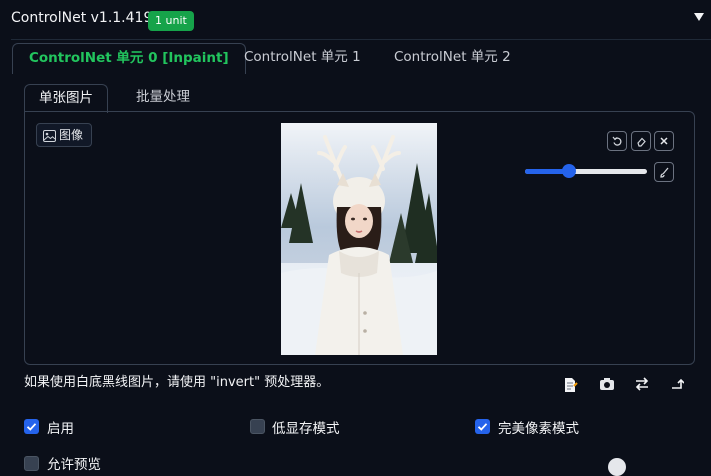 Image resolution: width=711 pixels, height=476 pixels. I want to click on header-divider, so click(361, 39).